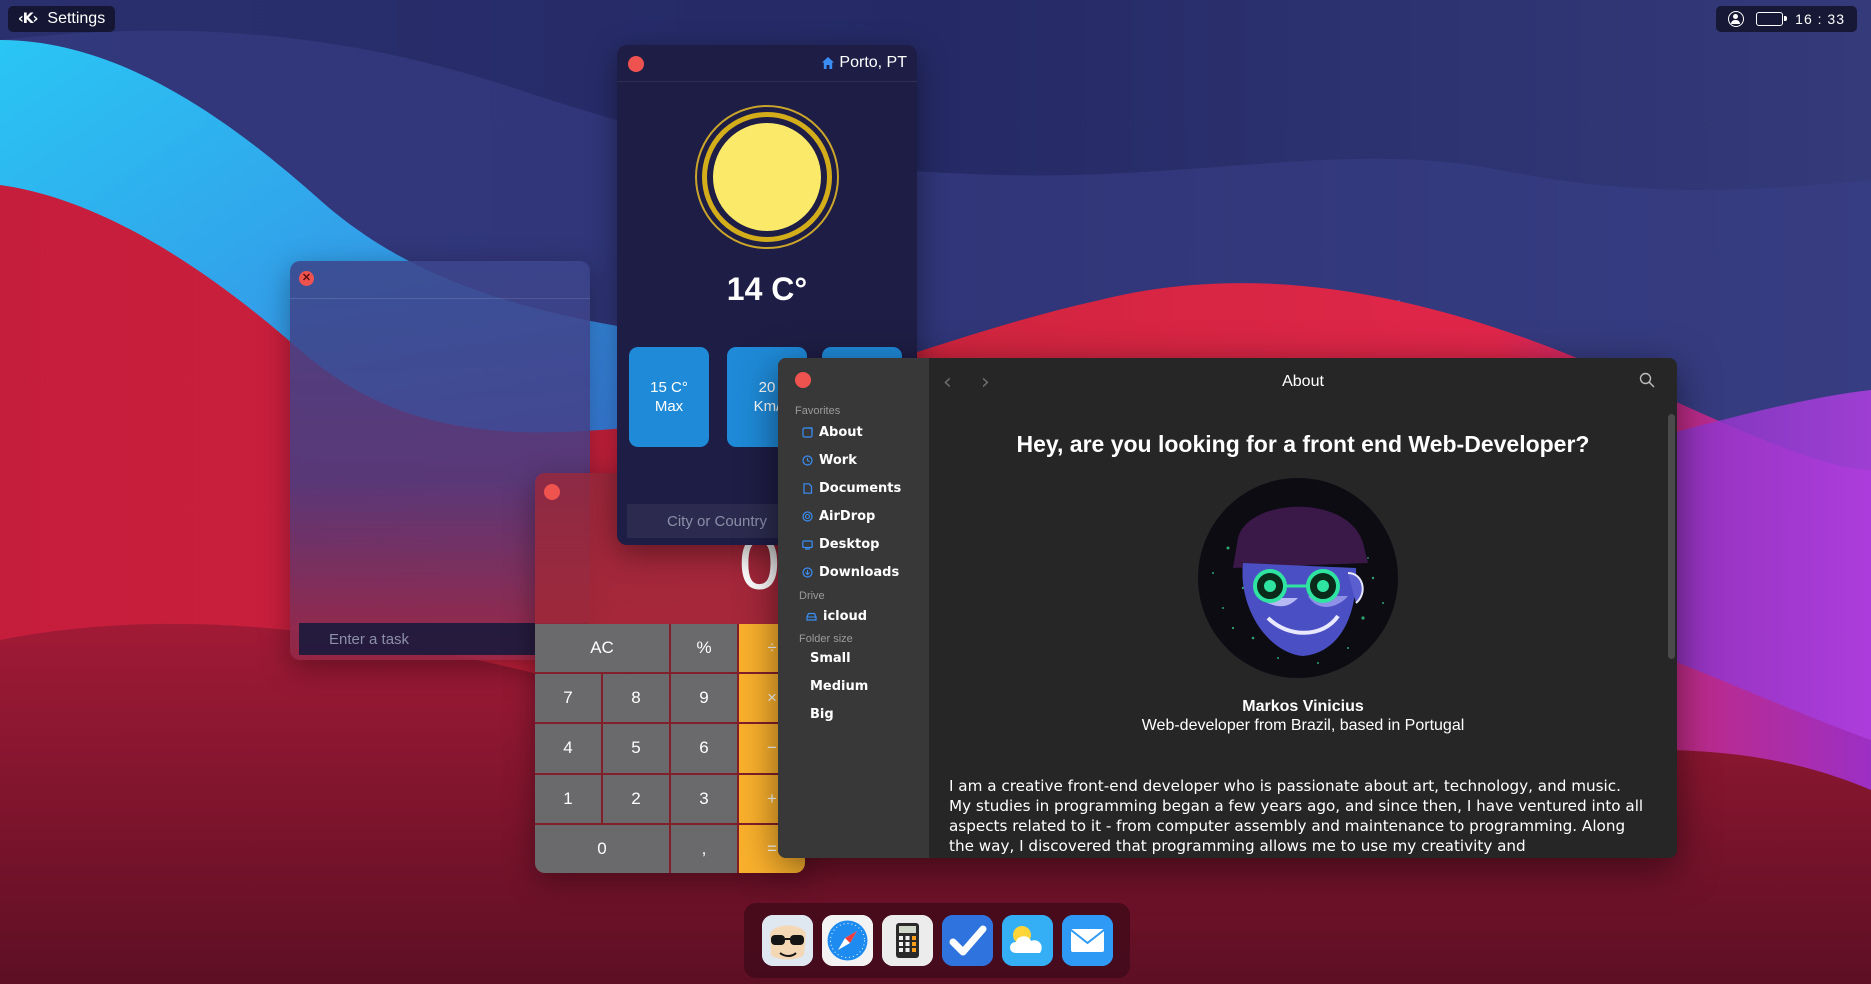 Image resolution: width=1871 pixels, height=984 pixels. What do you see at coordinates (76, 19) in the screenshot?
I see `active-app-name: Settings` at bounding box center [76, 19].